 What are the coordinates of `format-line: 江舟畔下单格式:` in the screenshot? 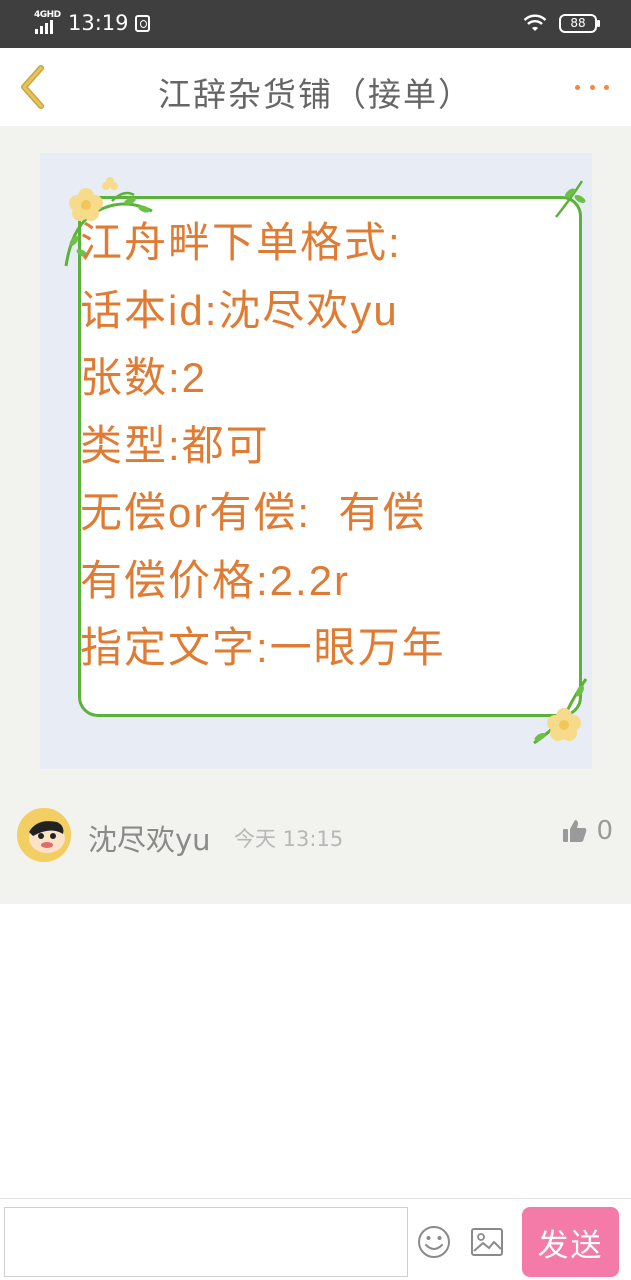 It's located at (241, 242).